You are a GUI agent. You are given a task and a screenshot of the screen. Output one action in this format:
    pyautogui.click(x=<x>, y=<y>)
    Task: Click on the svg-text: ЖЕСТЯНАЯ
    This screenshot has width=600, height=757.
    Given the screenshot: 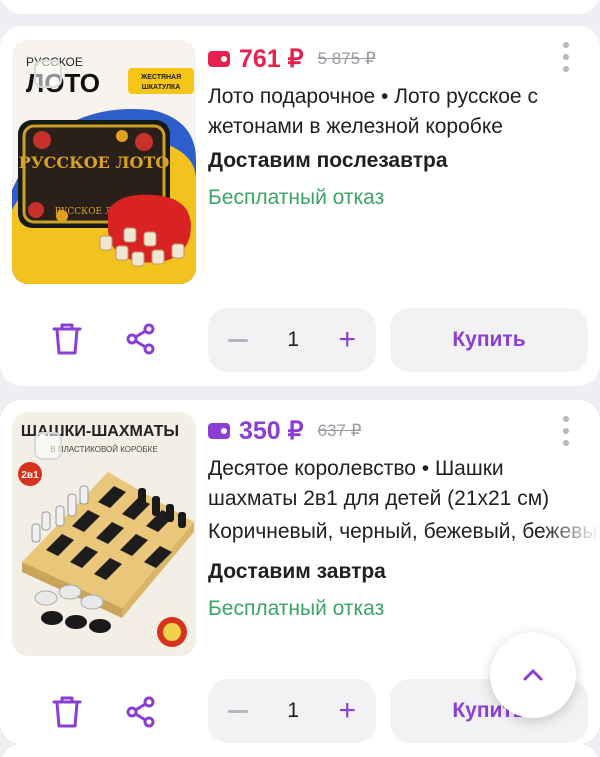 What is the action you would take?
    pyautogui.click(x=160, y=77)
    